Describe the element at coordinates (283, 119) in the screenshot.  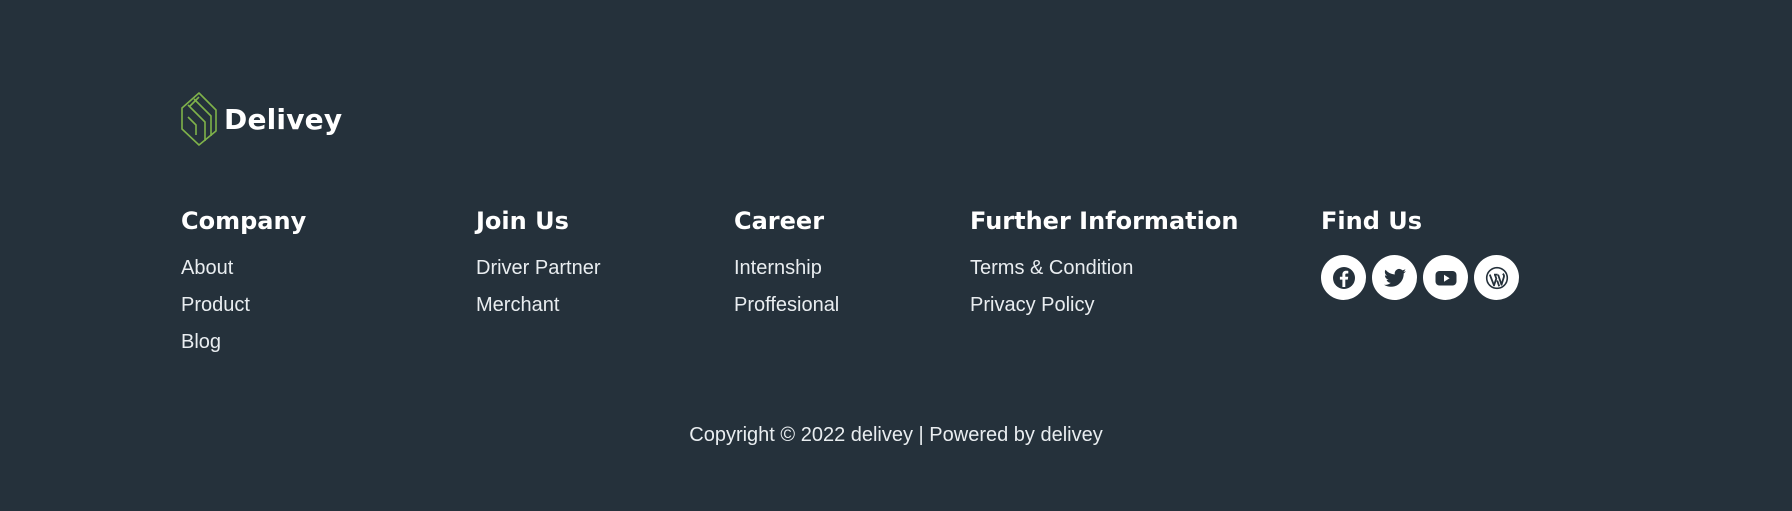
I see `brand-name: Delivey` at that location.